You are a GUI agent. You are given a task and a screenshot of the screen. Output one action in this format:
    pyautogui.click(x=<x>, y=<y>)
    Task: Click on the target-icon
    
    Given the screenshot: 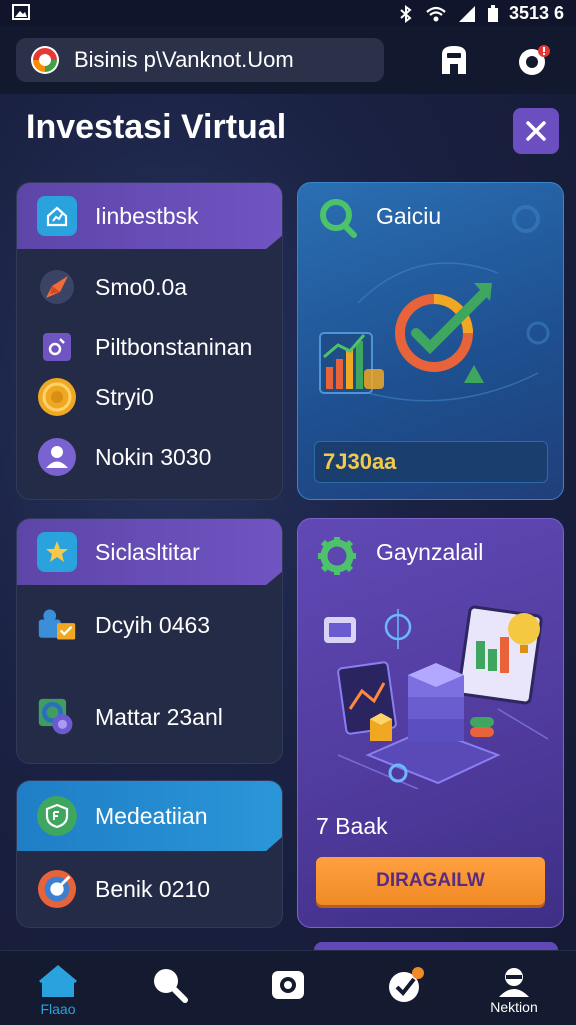 What is the action you would take?
    pyautogui.click(x=57, y=889)
    